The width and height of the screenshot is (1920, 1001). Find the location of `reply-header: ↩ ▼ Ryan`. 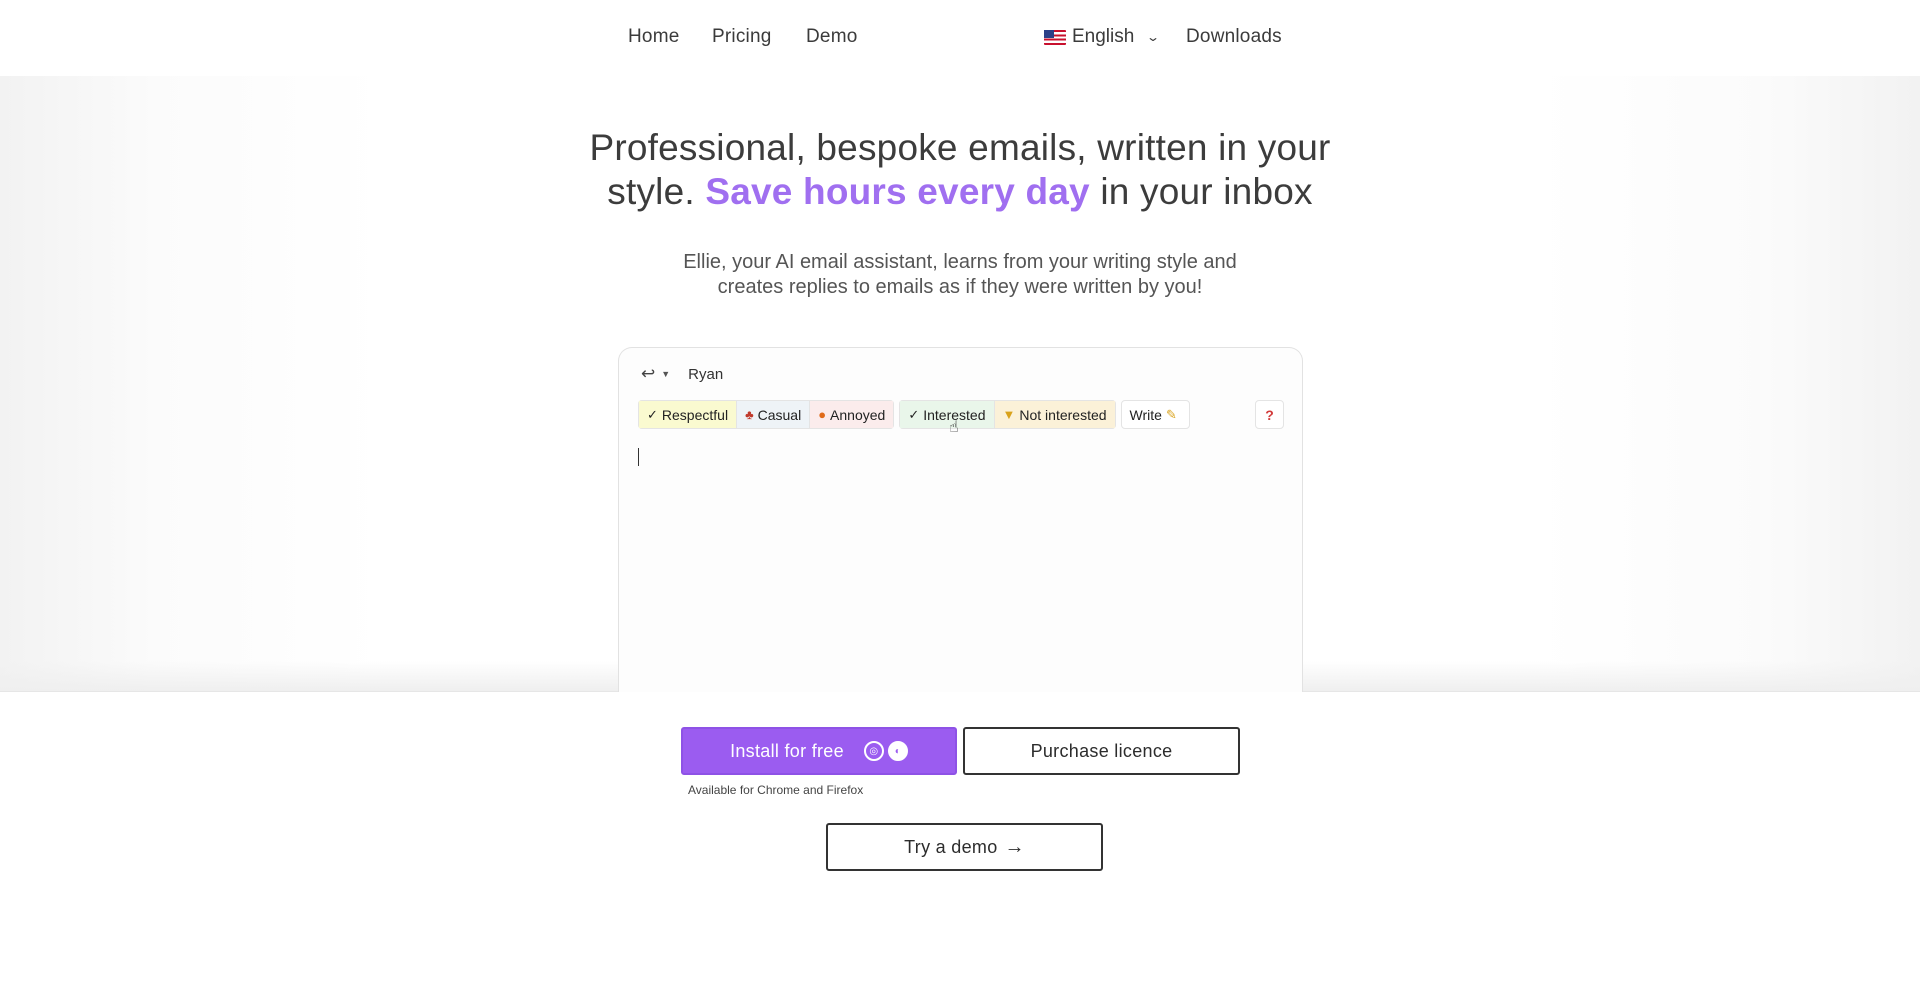

reply-header: ↩ ▼ Ryan is located at coordinates (682, 374).